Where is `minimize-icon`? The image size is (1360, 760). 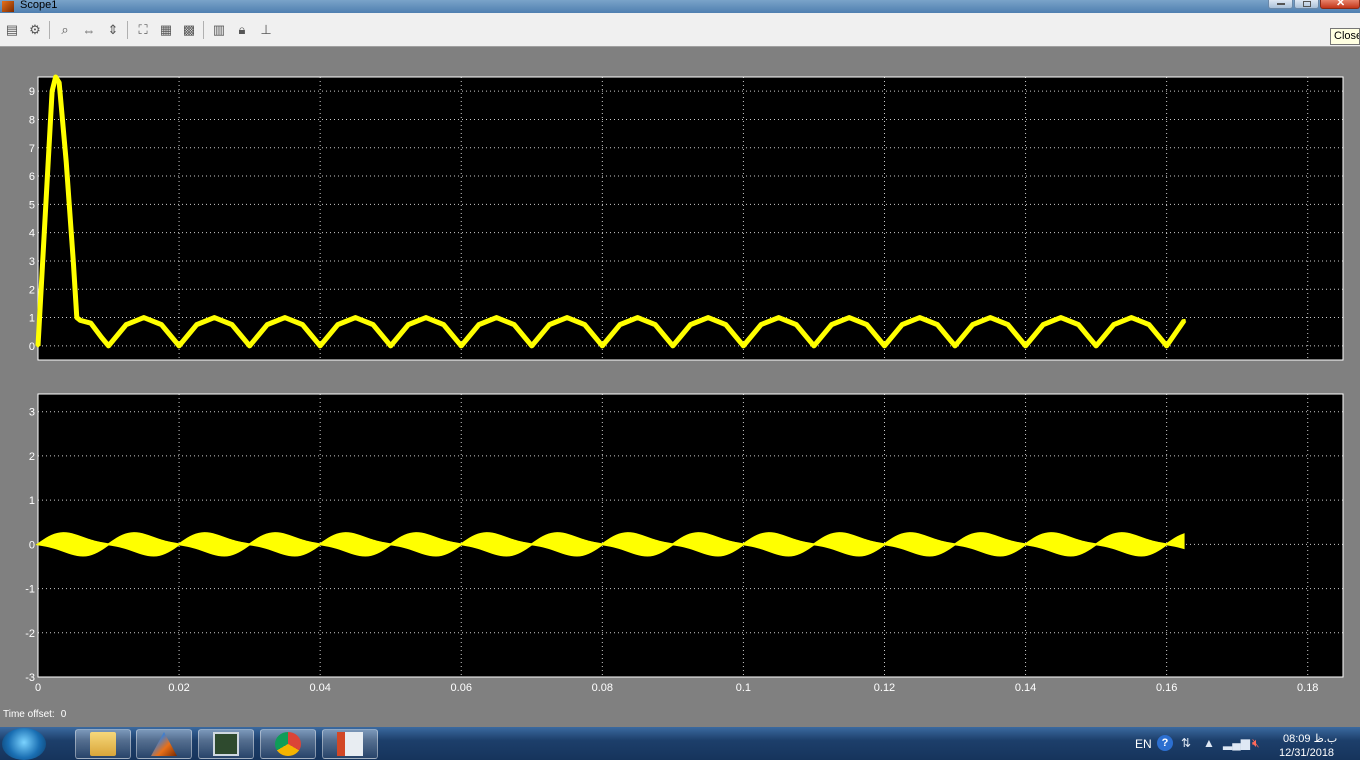 minimize-icon is located at coordinates (1281, 4).